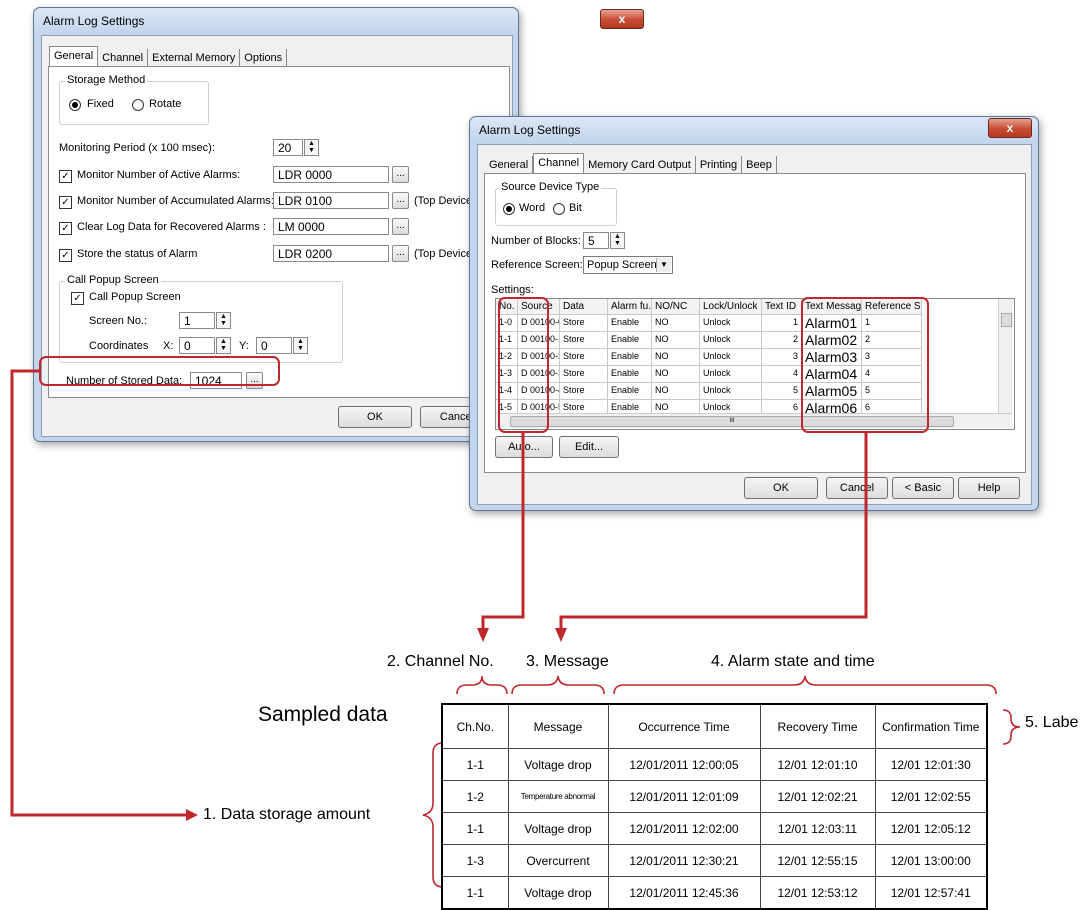 The image size is (1085, 910). Describe the element at coordinates (817, 828) in the screenshot. I see `cell-recovery: 12/01 12:03:11` at that location.